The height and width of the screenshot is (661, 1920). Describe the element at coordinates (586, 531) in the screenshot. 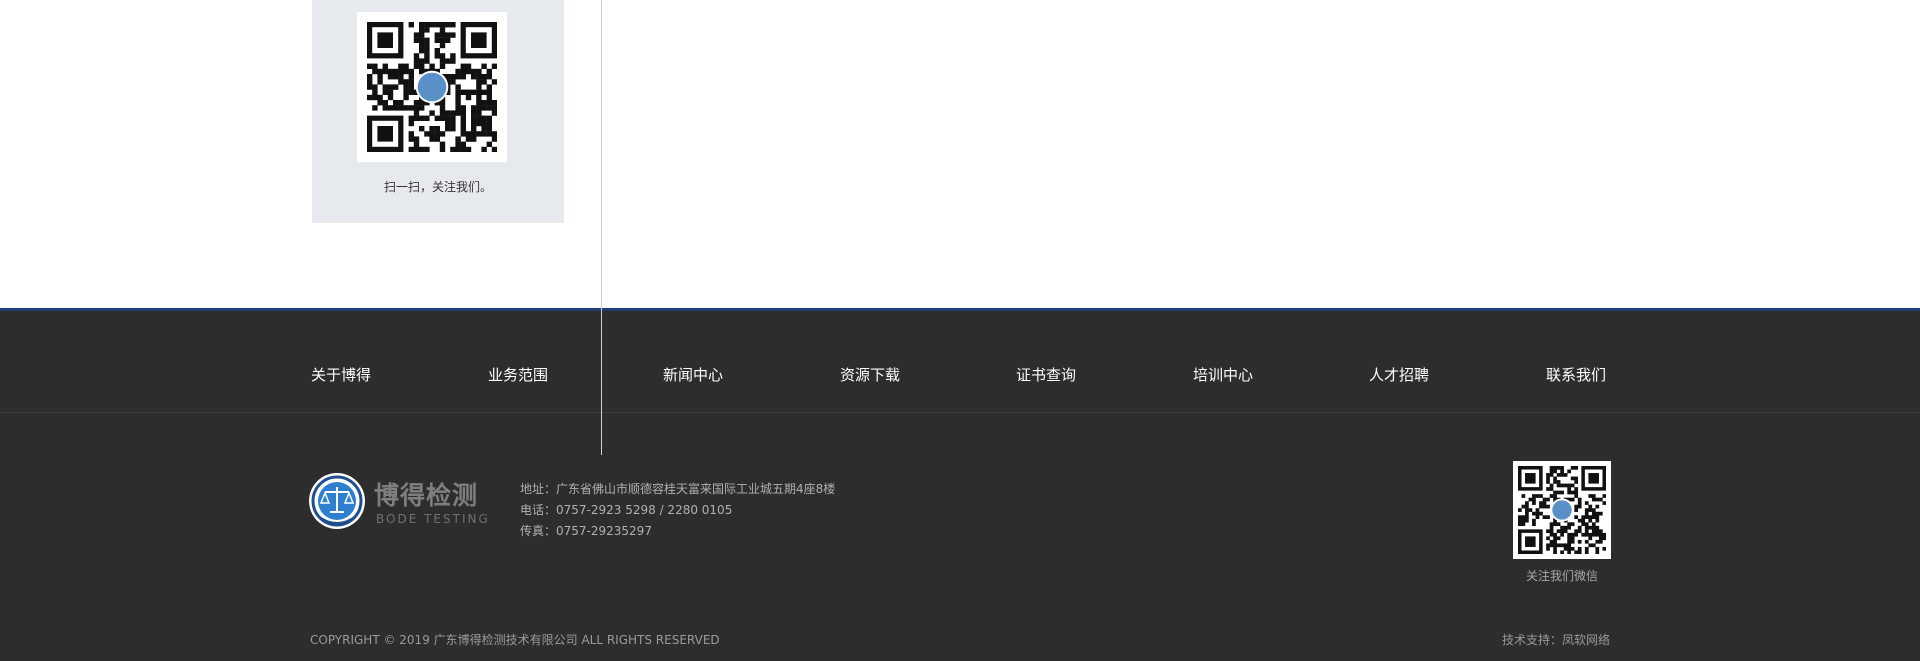

I see `contact-fax: 传真：0757-29235297` at that location.